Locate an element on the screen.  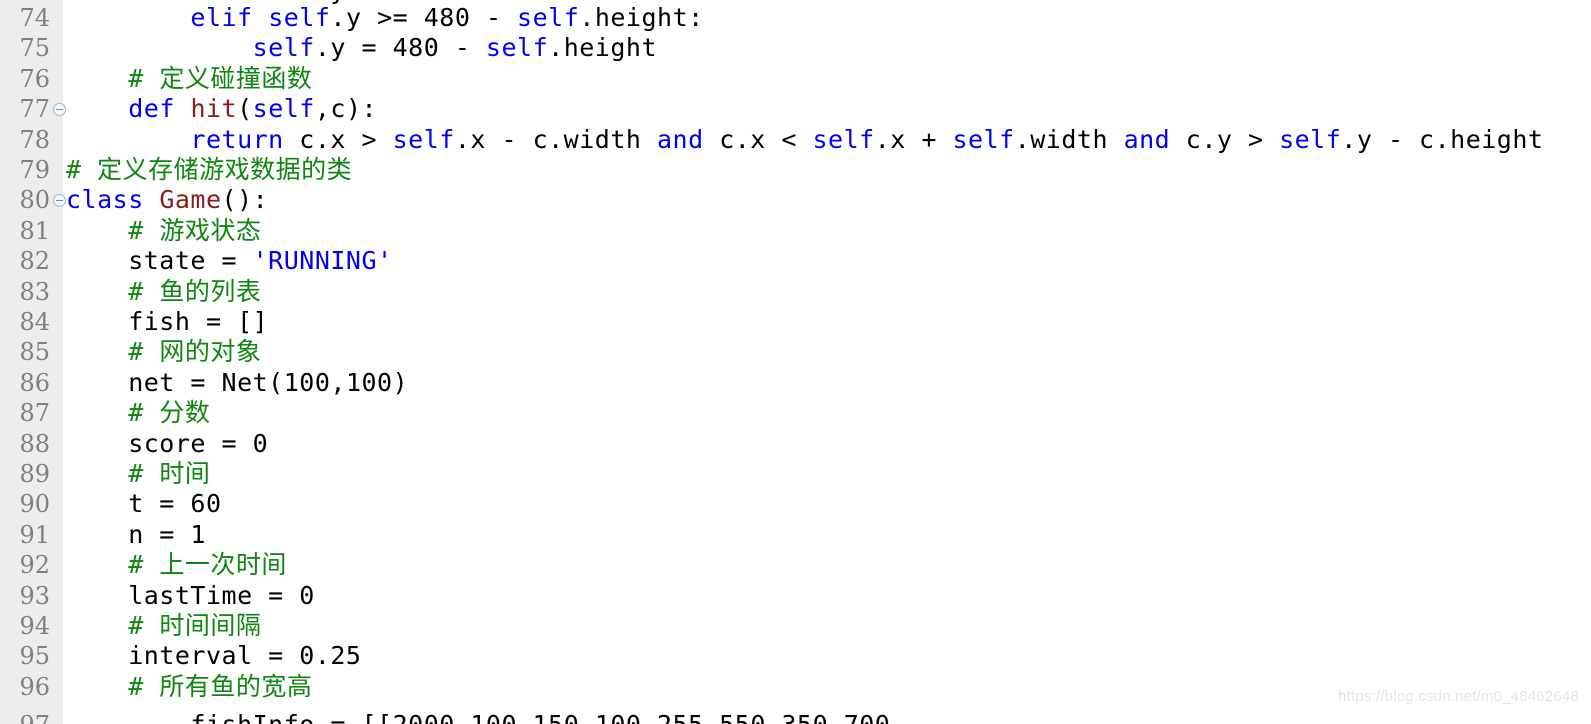
code-line: 76 # 定义碰撞函数 is located at coordinates (795, 79).